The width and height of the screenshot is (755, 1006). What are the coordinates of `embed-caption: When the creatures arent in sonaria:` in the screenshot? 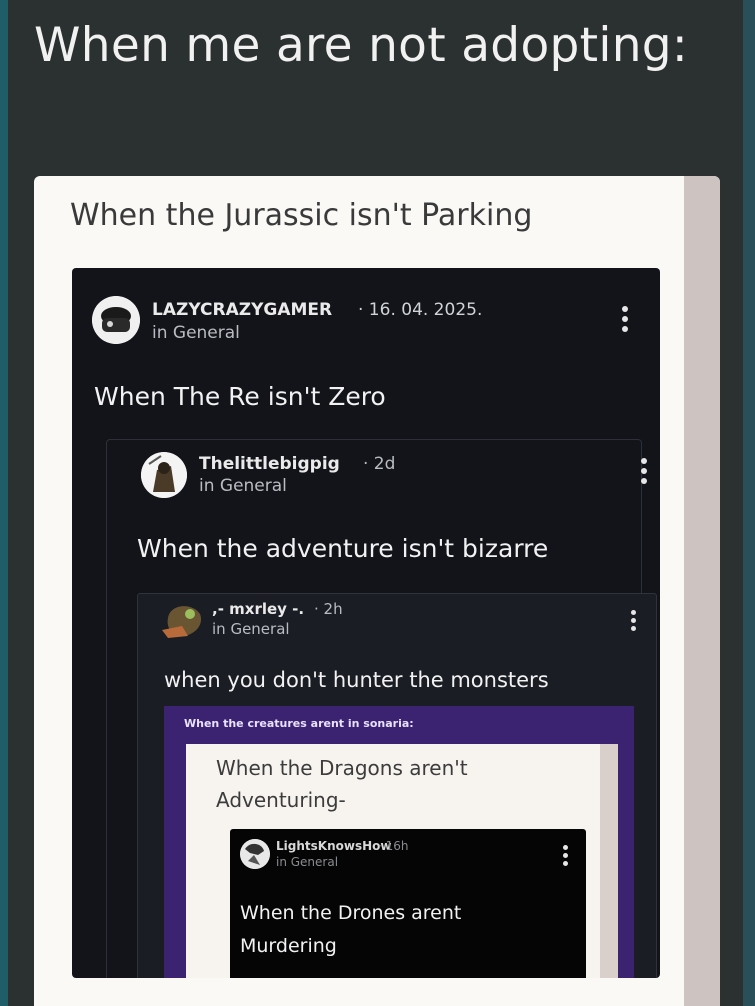 It's located at (299, 723).